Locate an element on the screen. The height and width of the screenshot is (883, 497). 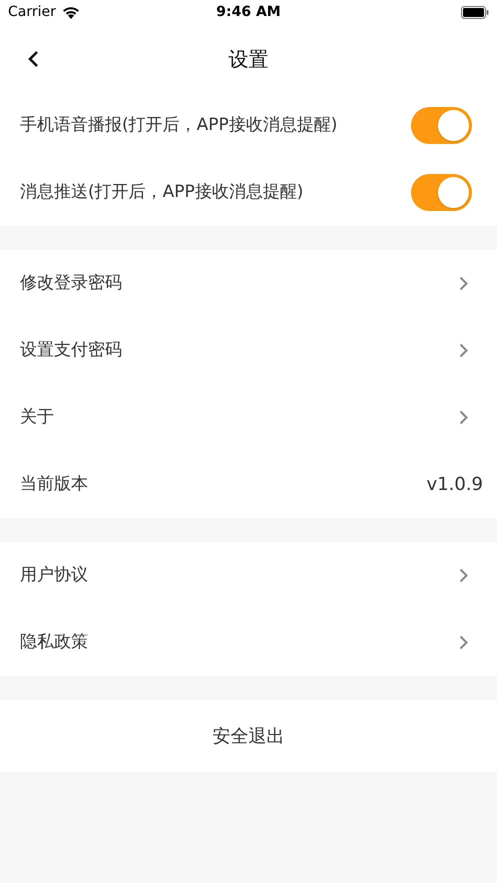
row-label: 修改登录密码 is located at coordinates (71, 283).